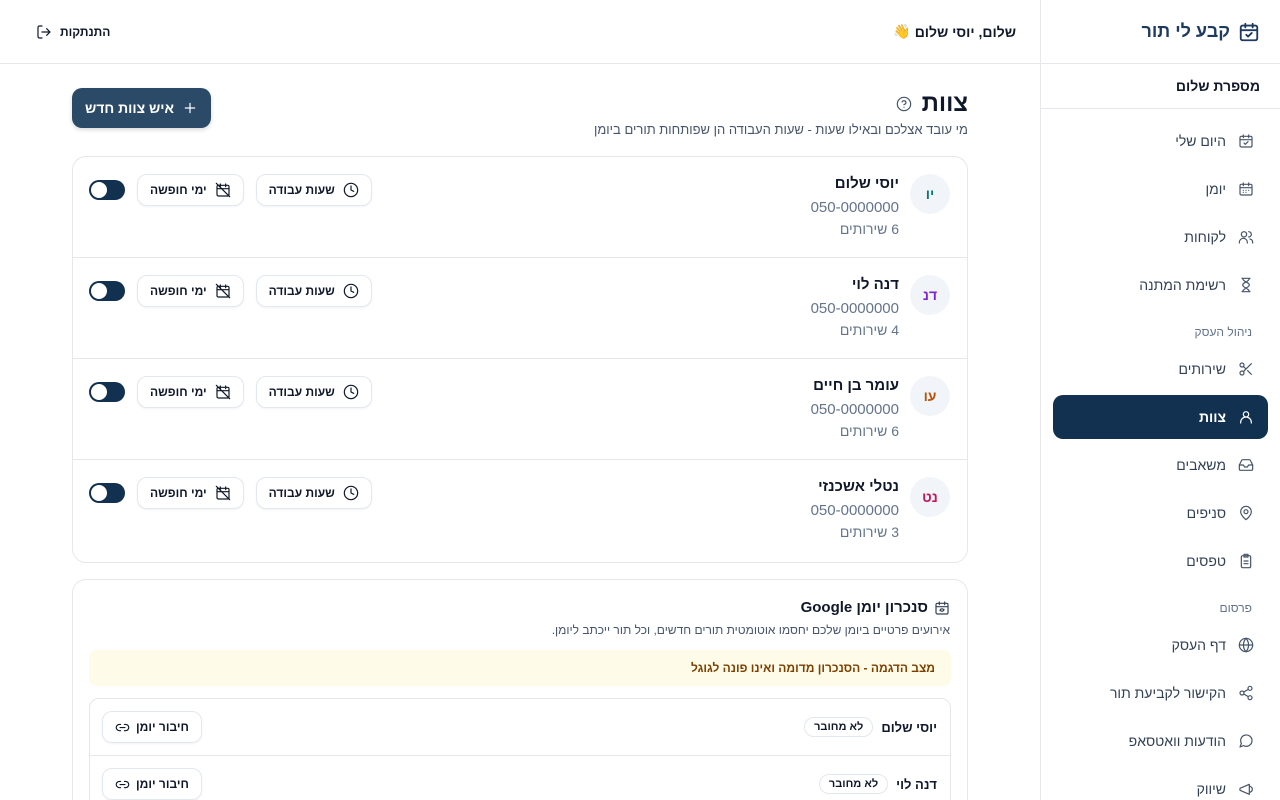  I want to click on sidebar-item-label: לקוחות, so click(1205, 237).